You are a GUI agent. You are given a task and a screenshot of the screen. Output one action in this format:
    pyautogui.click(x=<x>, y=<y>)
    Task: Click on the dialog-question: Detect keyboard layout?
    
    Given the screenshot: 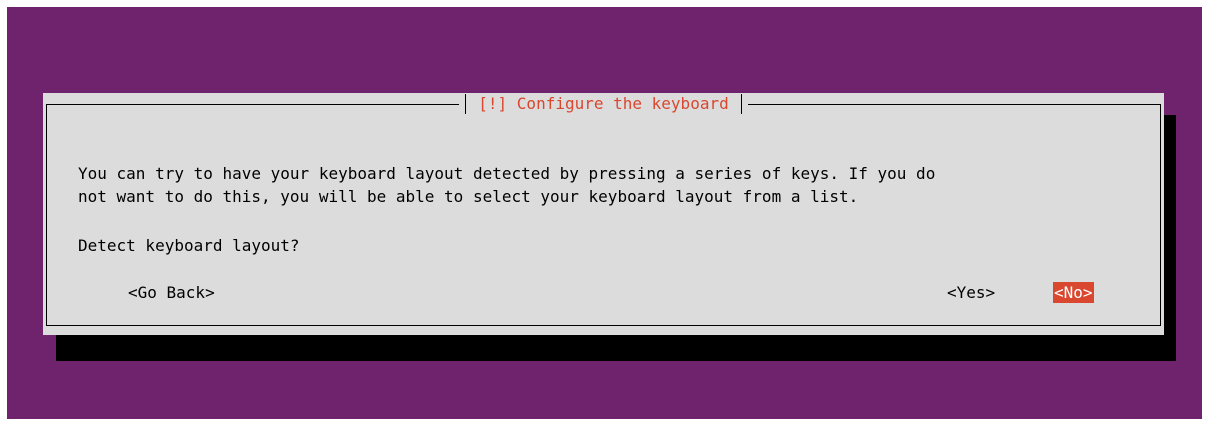 What is the action you would take?
    pyautogui.click(x=189, y=245)
    